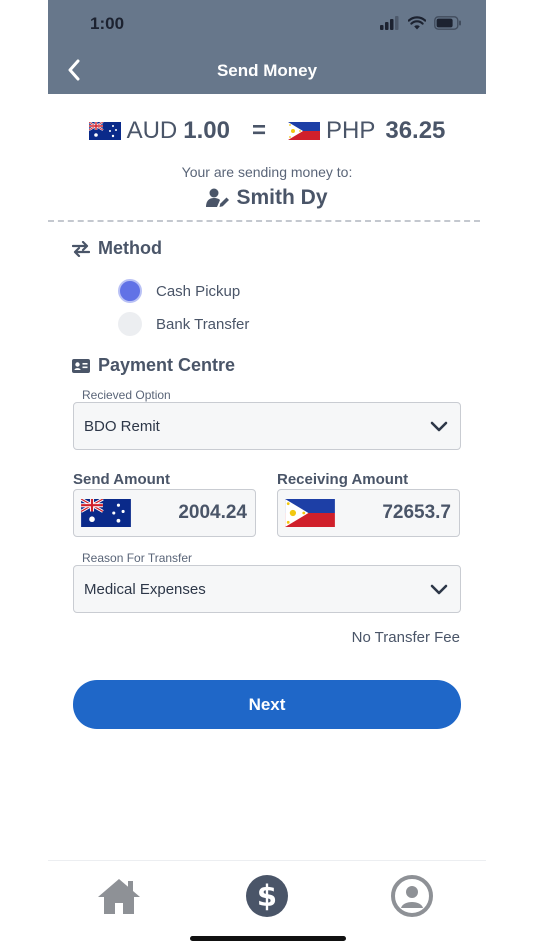  What do you see at coordinates (267, 704) in the screenshot?
I see `next-button: Next` at bounding box center [267, 704].